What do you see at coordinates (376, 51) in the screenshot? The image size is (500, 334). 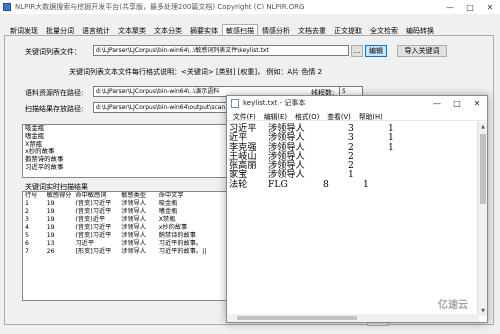 I see `edit-button: 编辑` at bounding box center [376, 51].